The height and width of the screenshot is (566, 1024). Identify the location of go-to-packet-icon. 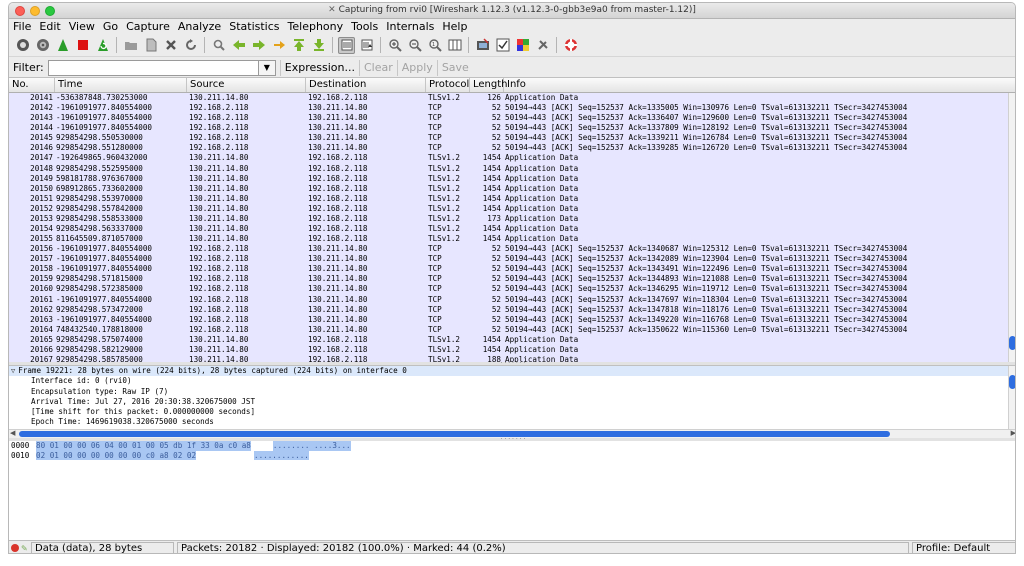
(278, 45).